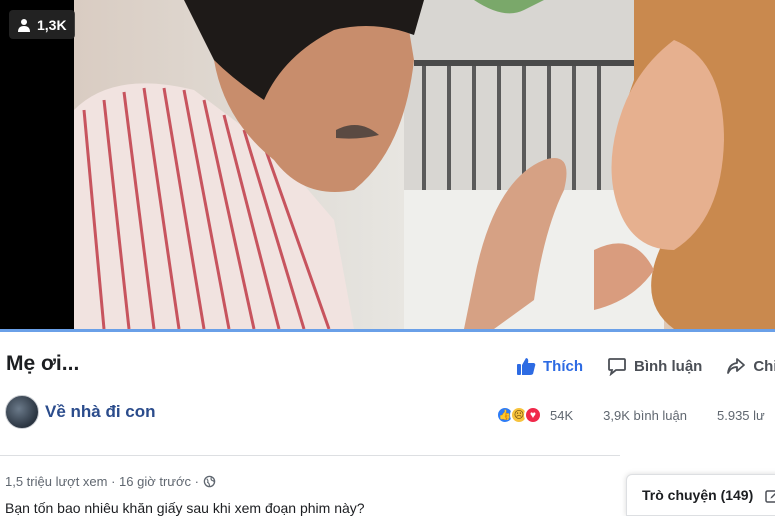  I want to click on like-label: Thích, so click(563, 366).